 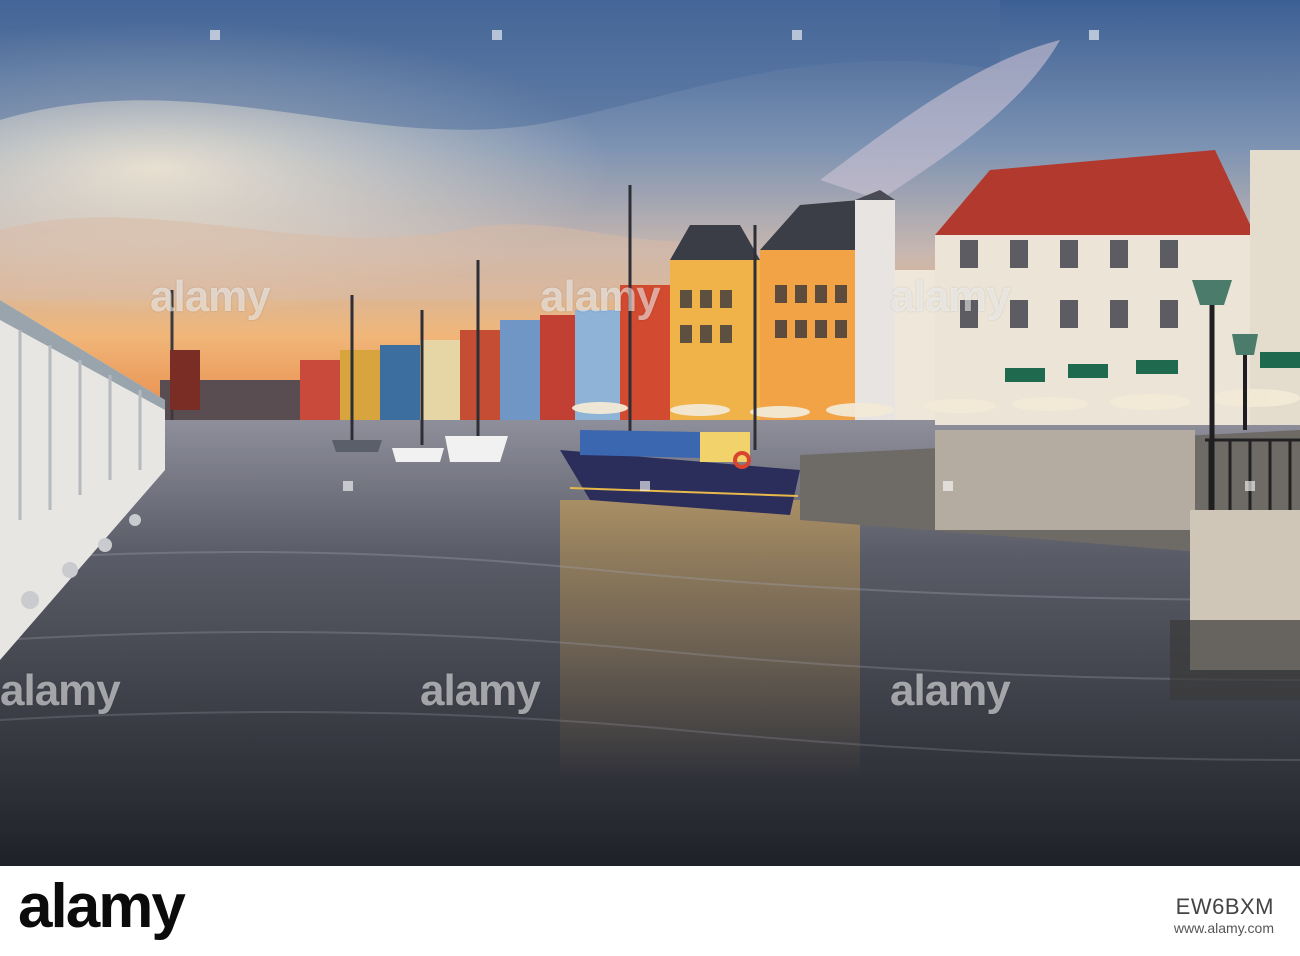 I want to click on logo-text: alamy, so click(x=102, y=906).